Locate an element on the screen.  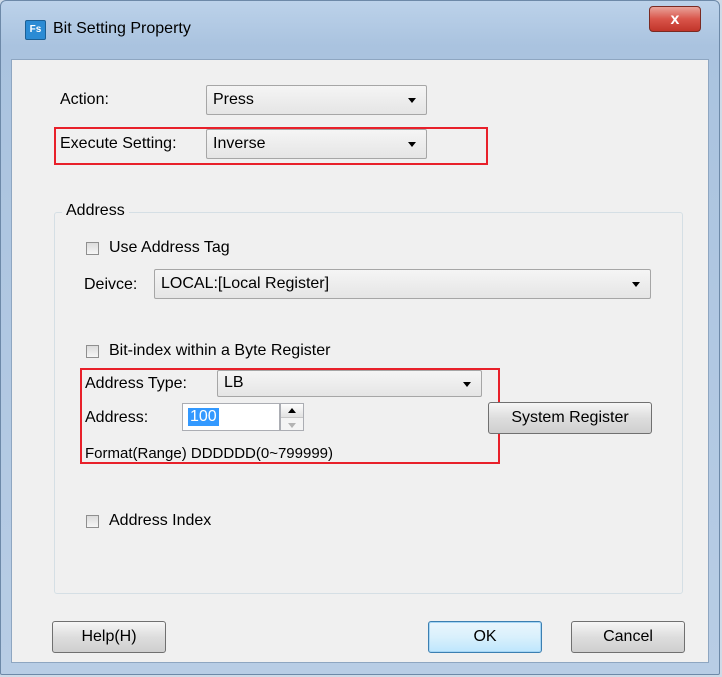
address-type-select: LB is located at coordinates (349, 383).